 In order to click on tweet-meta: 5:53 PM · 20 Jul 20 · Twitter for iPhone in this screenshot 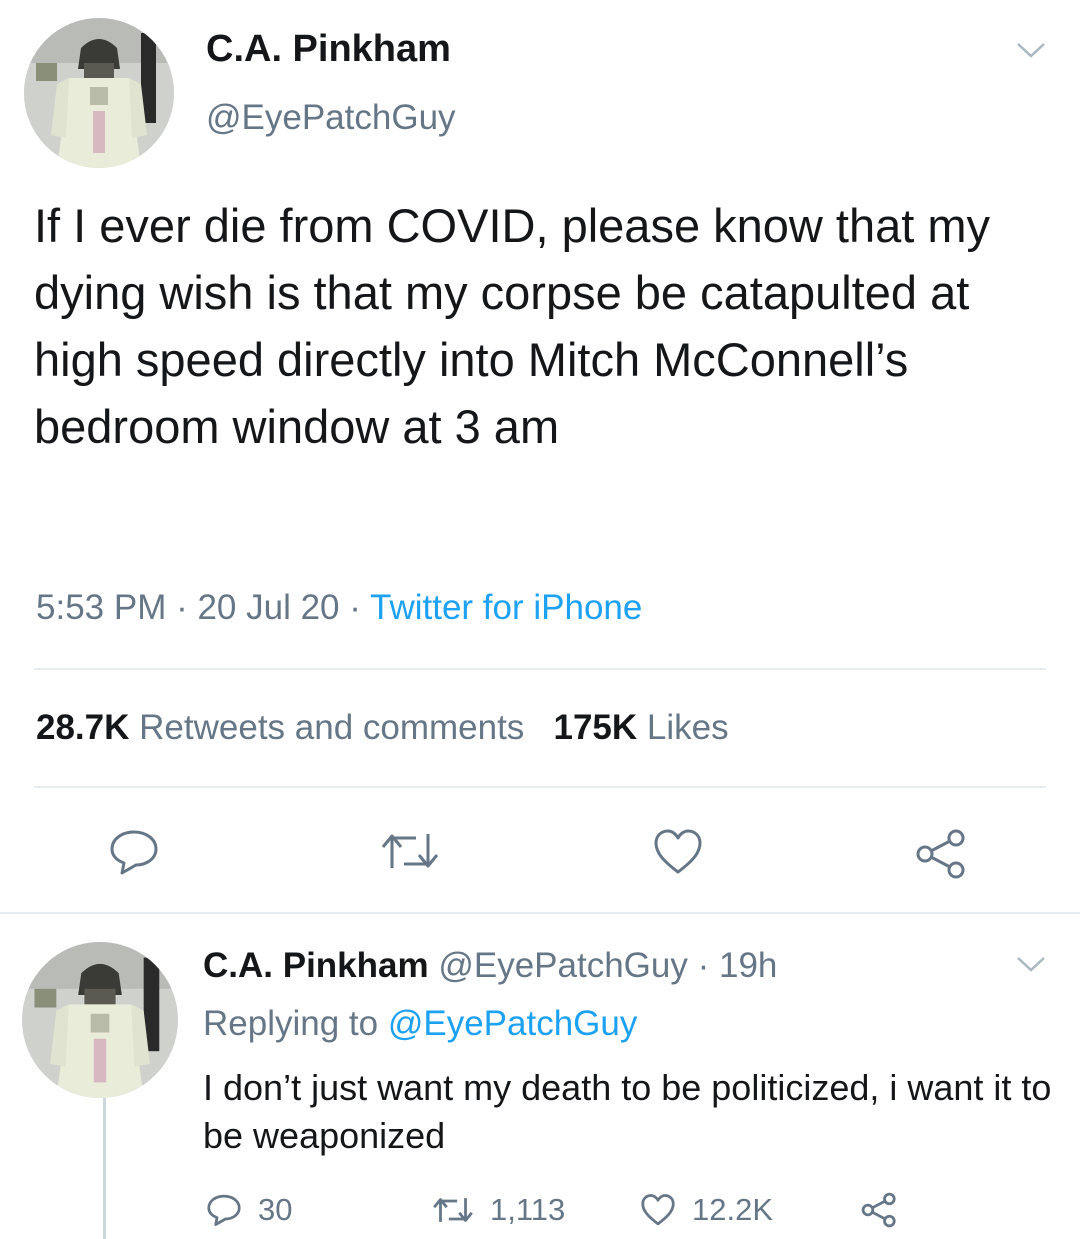, I will do `click(339, 608)`.